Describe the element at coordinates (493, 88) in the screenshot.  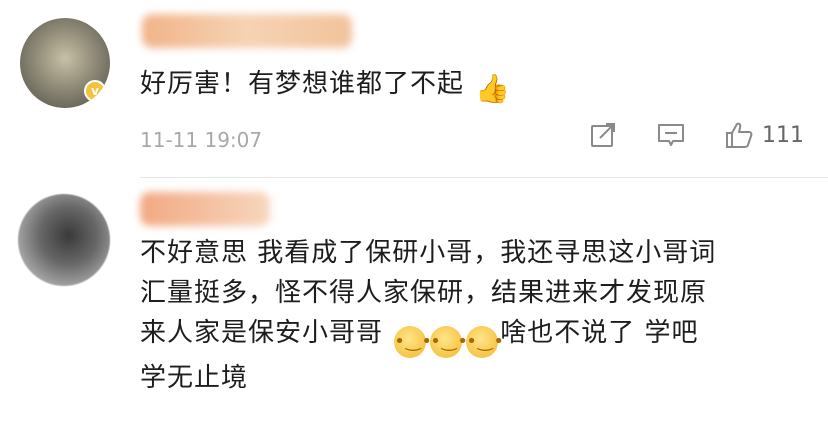
I see `thumbs-up-emoji-icon: 👍` at that location.